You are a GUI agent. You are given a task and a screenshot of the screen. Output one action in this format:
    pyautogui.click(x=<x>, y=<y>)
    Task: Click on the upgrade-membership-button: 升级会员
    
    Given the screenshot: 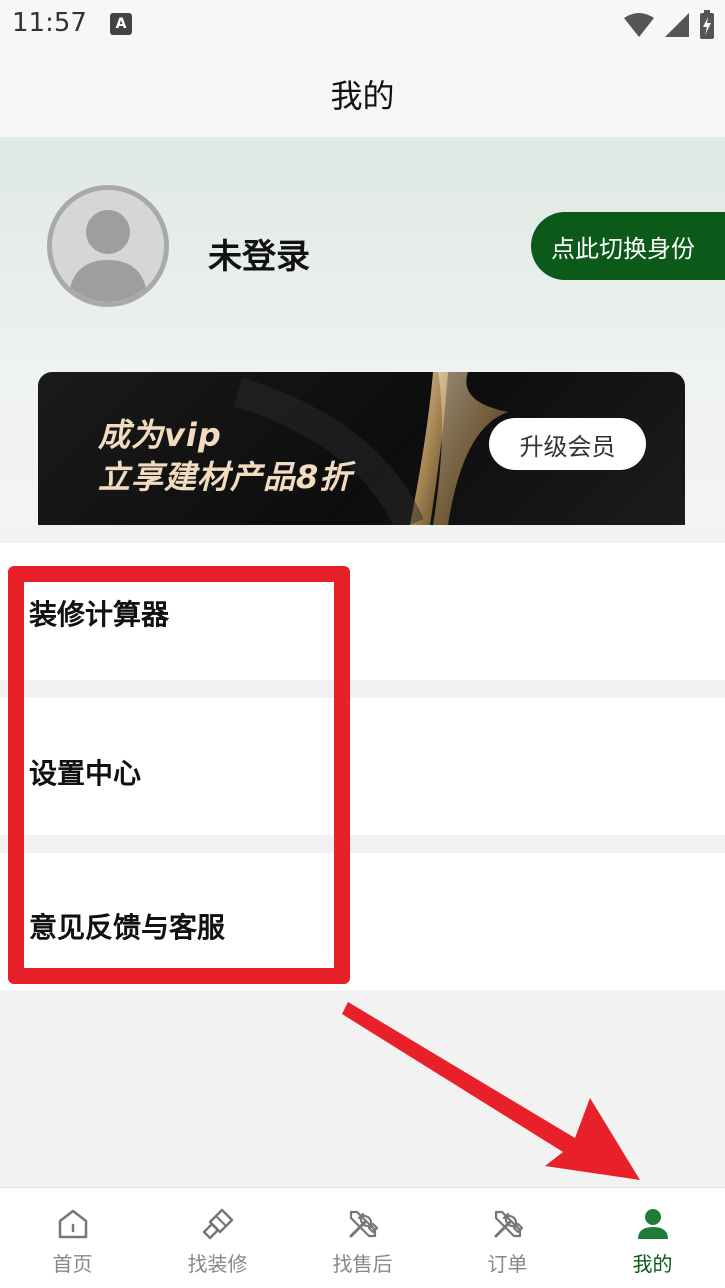 What is the action you would take?
    pyautogui.click(x=567, y=444)
    